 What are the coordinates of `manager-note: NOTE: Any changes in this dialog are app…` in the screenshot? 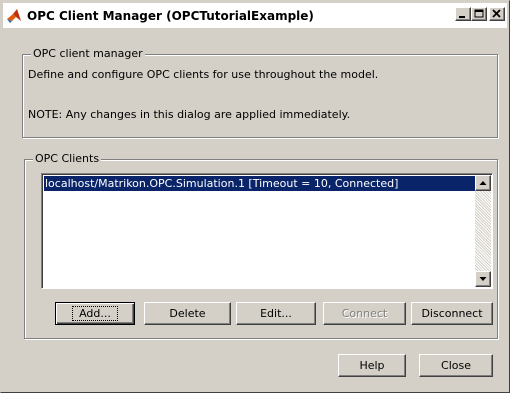 It's located at (189, 114).